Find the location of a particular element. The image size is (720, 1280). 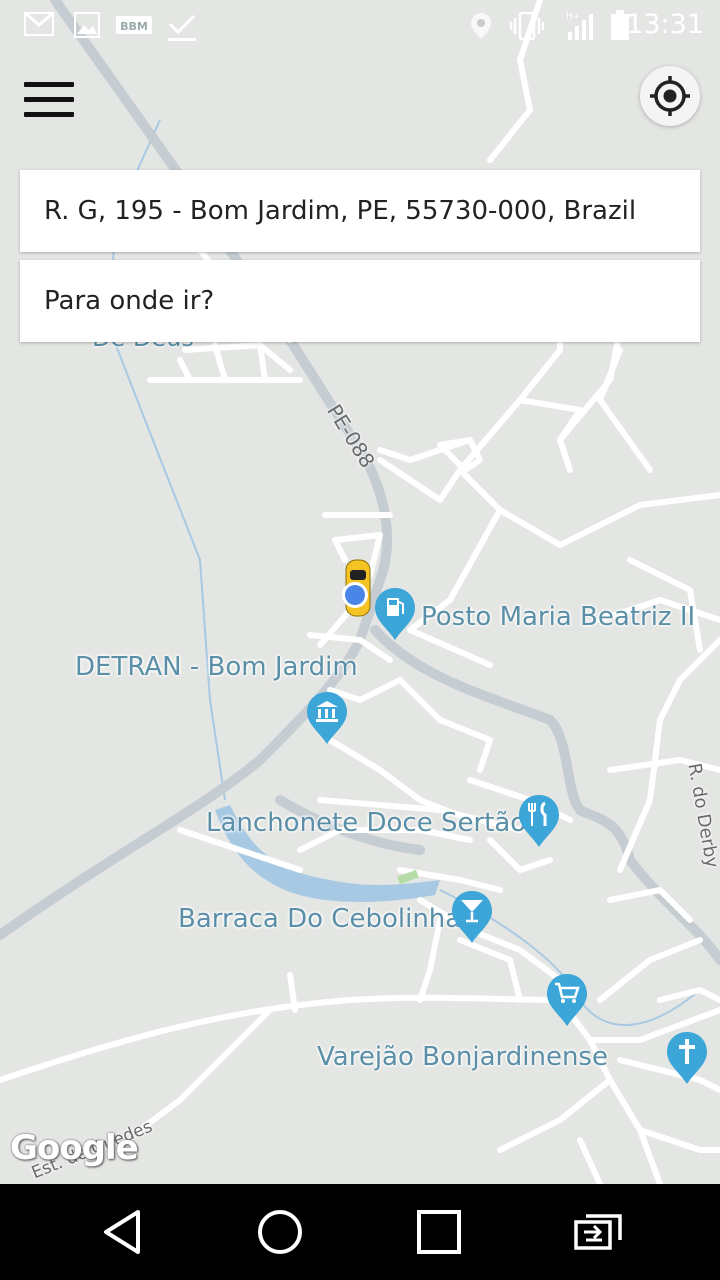

home-icon is located at coordinates (280, 1232).